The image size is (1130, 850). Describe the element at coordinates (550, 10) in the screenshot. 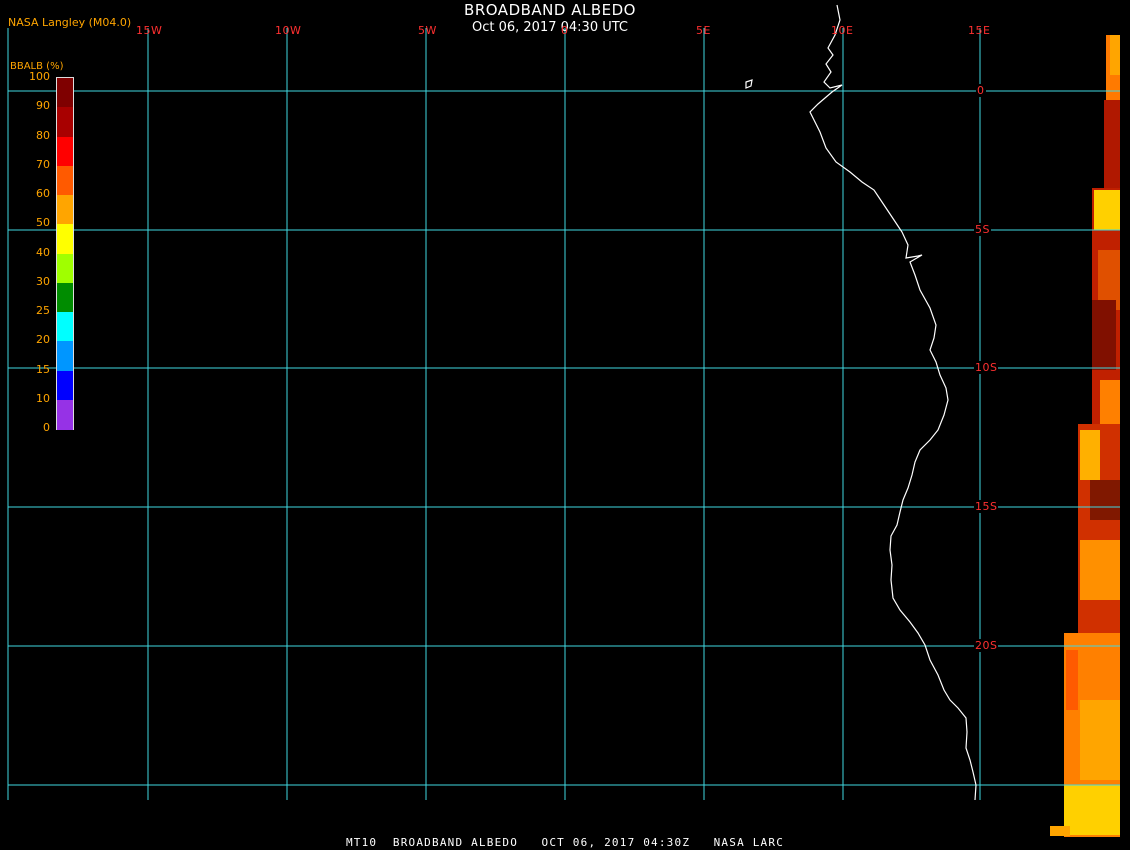

I see `page-title: BROADBAND ALBEDO` at that location.